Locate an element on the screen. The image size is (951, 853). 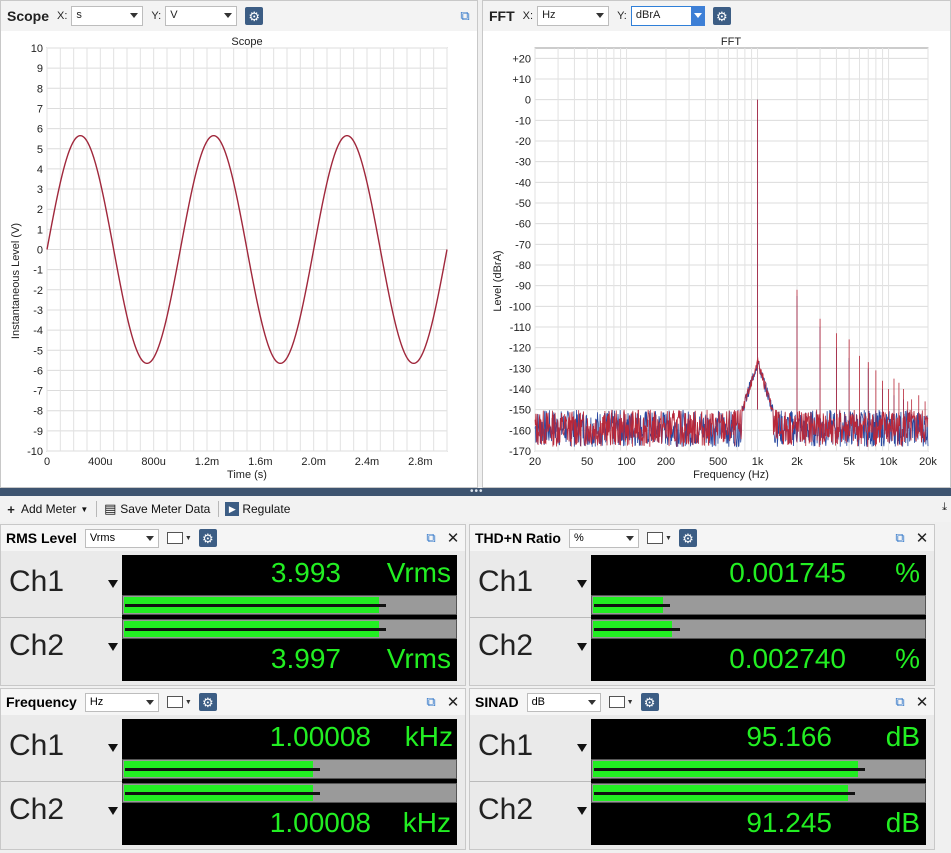
fft-y-tick: -90 is located at coordinates (523, 287).